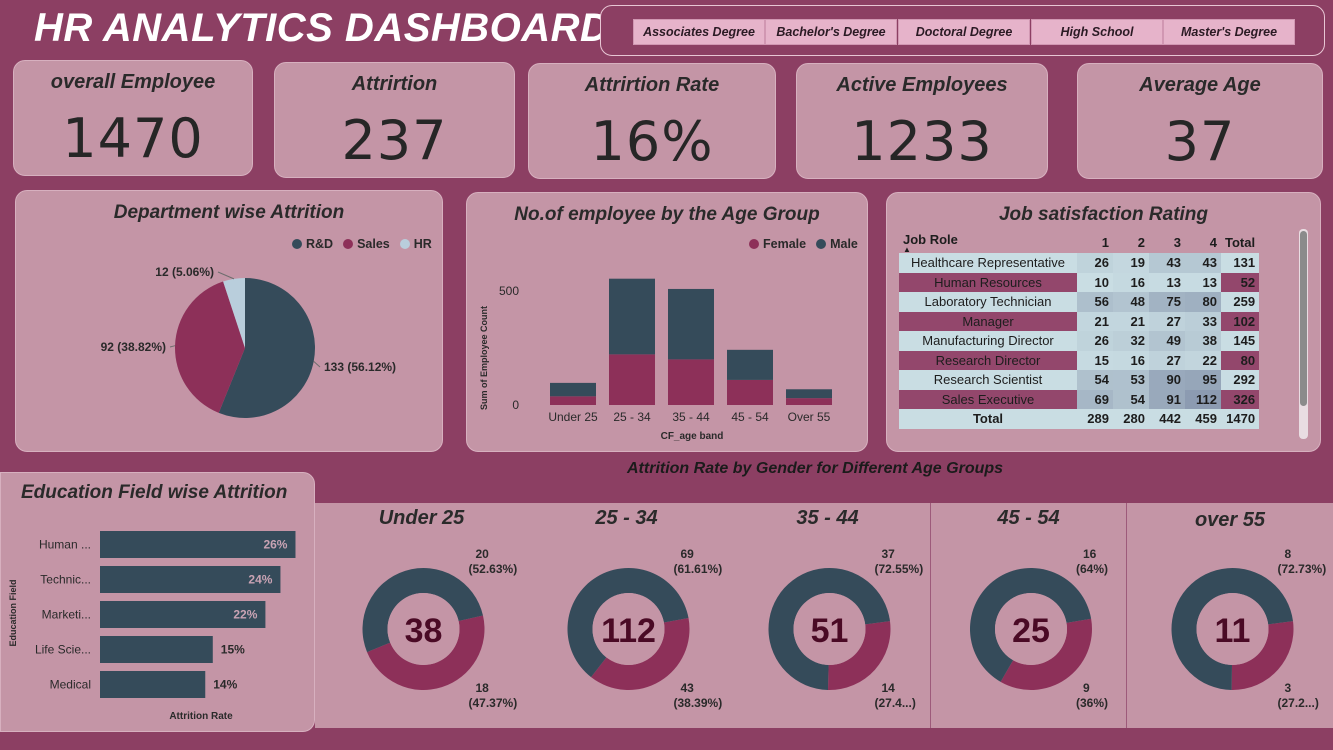  What do you see at coordinates (1167, 242) in the screenshot?
I see `rating-header: 3` at bounding box center [1167, 242].